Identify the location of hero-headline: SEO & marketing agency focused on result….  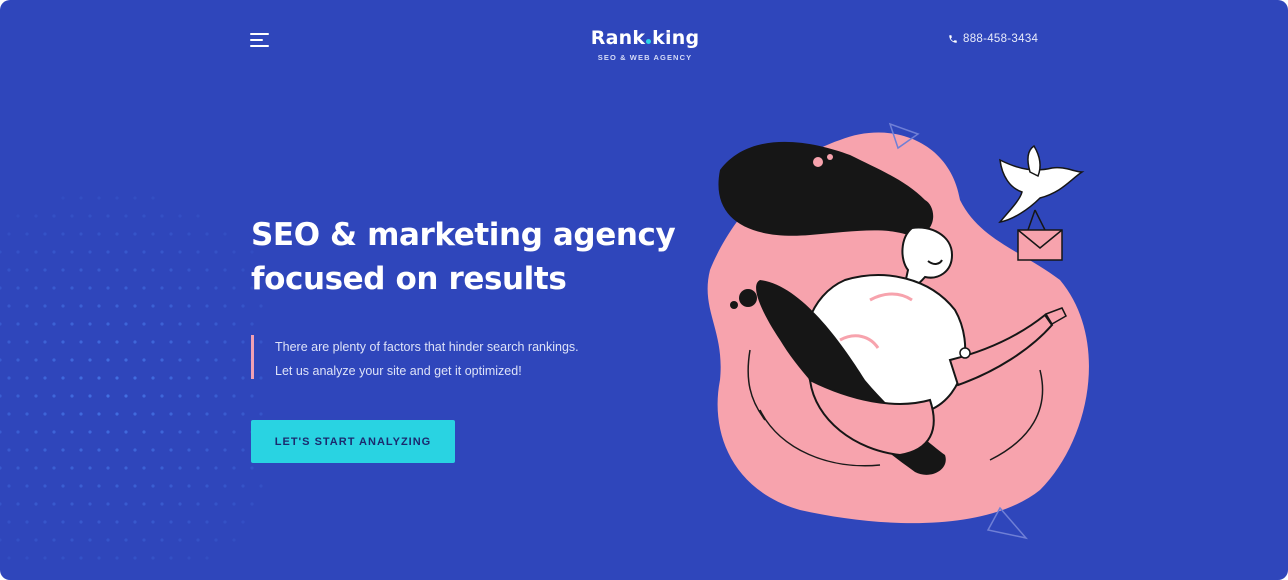
(466, 257).